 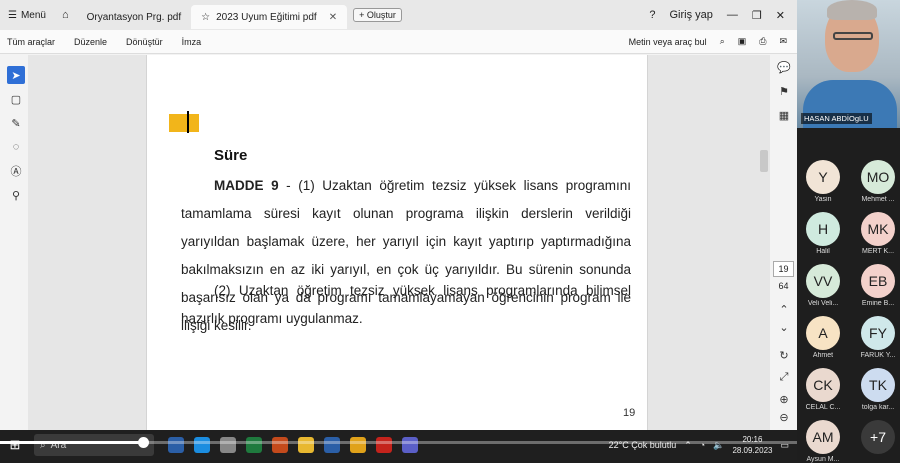 What do you see at coordinates (878, 177) in the screenshot?
I see `participant-avatar: MO` at bounding box center [878, 177].